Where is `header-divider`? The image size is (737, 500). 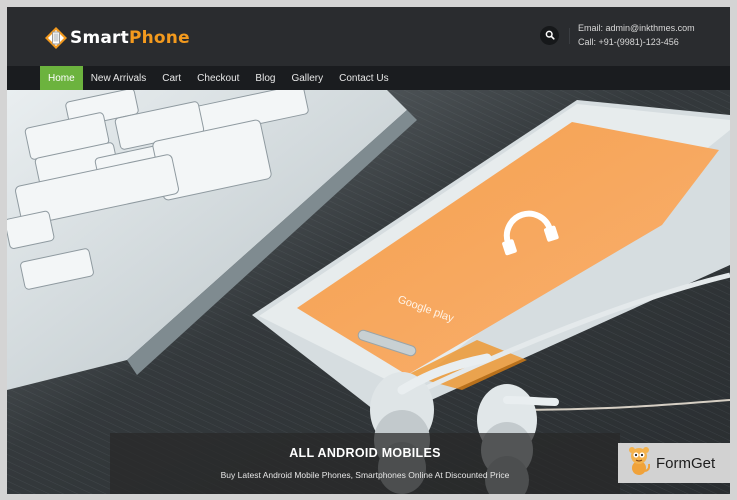 header-divider is located at coordinates (569, 36).